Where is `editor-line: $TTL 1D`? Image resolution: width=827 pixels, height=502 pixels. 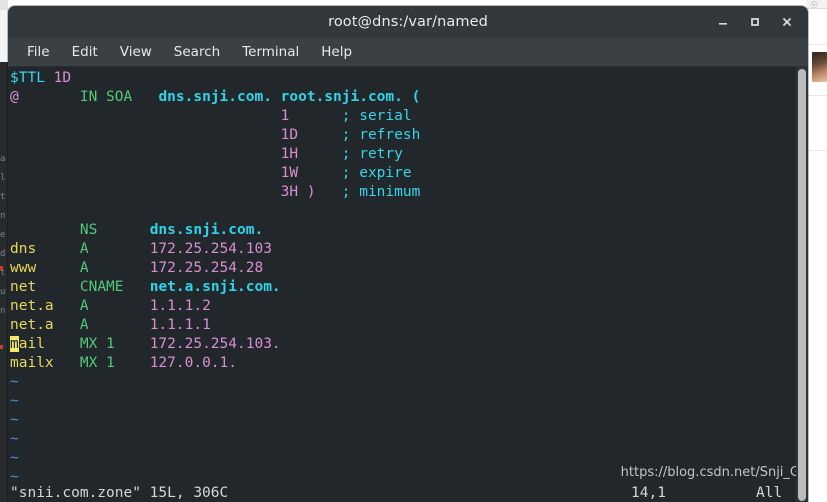 editor-line: $TTL 1D is located at coordinates (402, 78).